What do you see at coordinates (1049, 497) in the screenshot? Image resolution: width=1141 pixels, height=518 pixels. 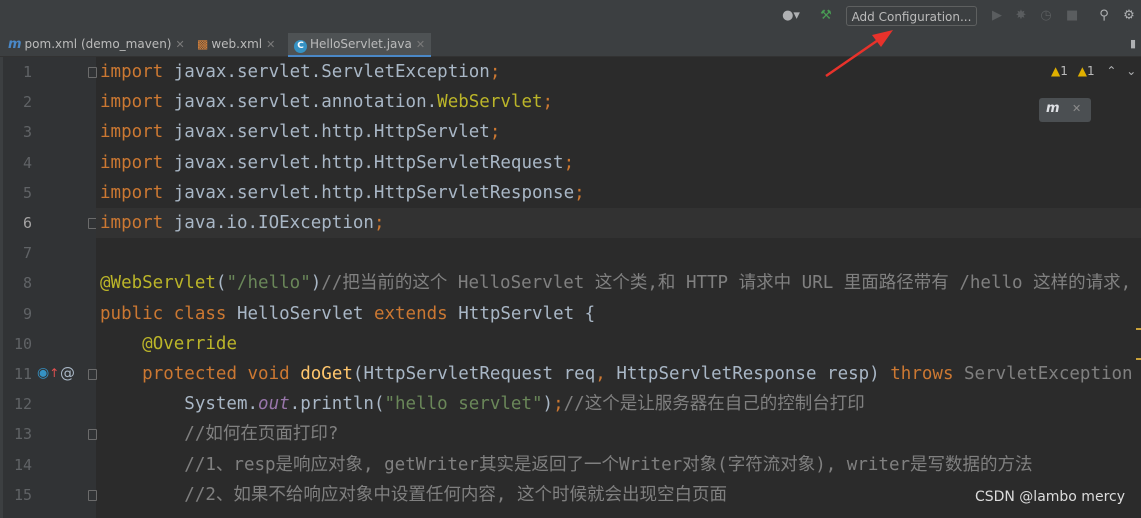 I see `watermark: CSDN @lambo mercy` at bounding box center [1049, 497].